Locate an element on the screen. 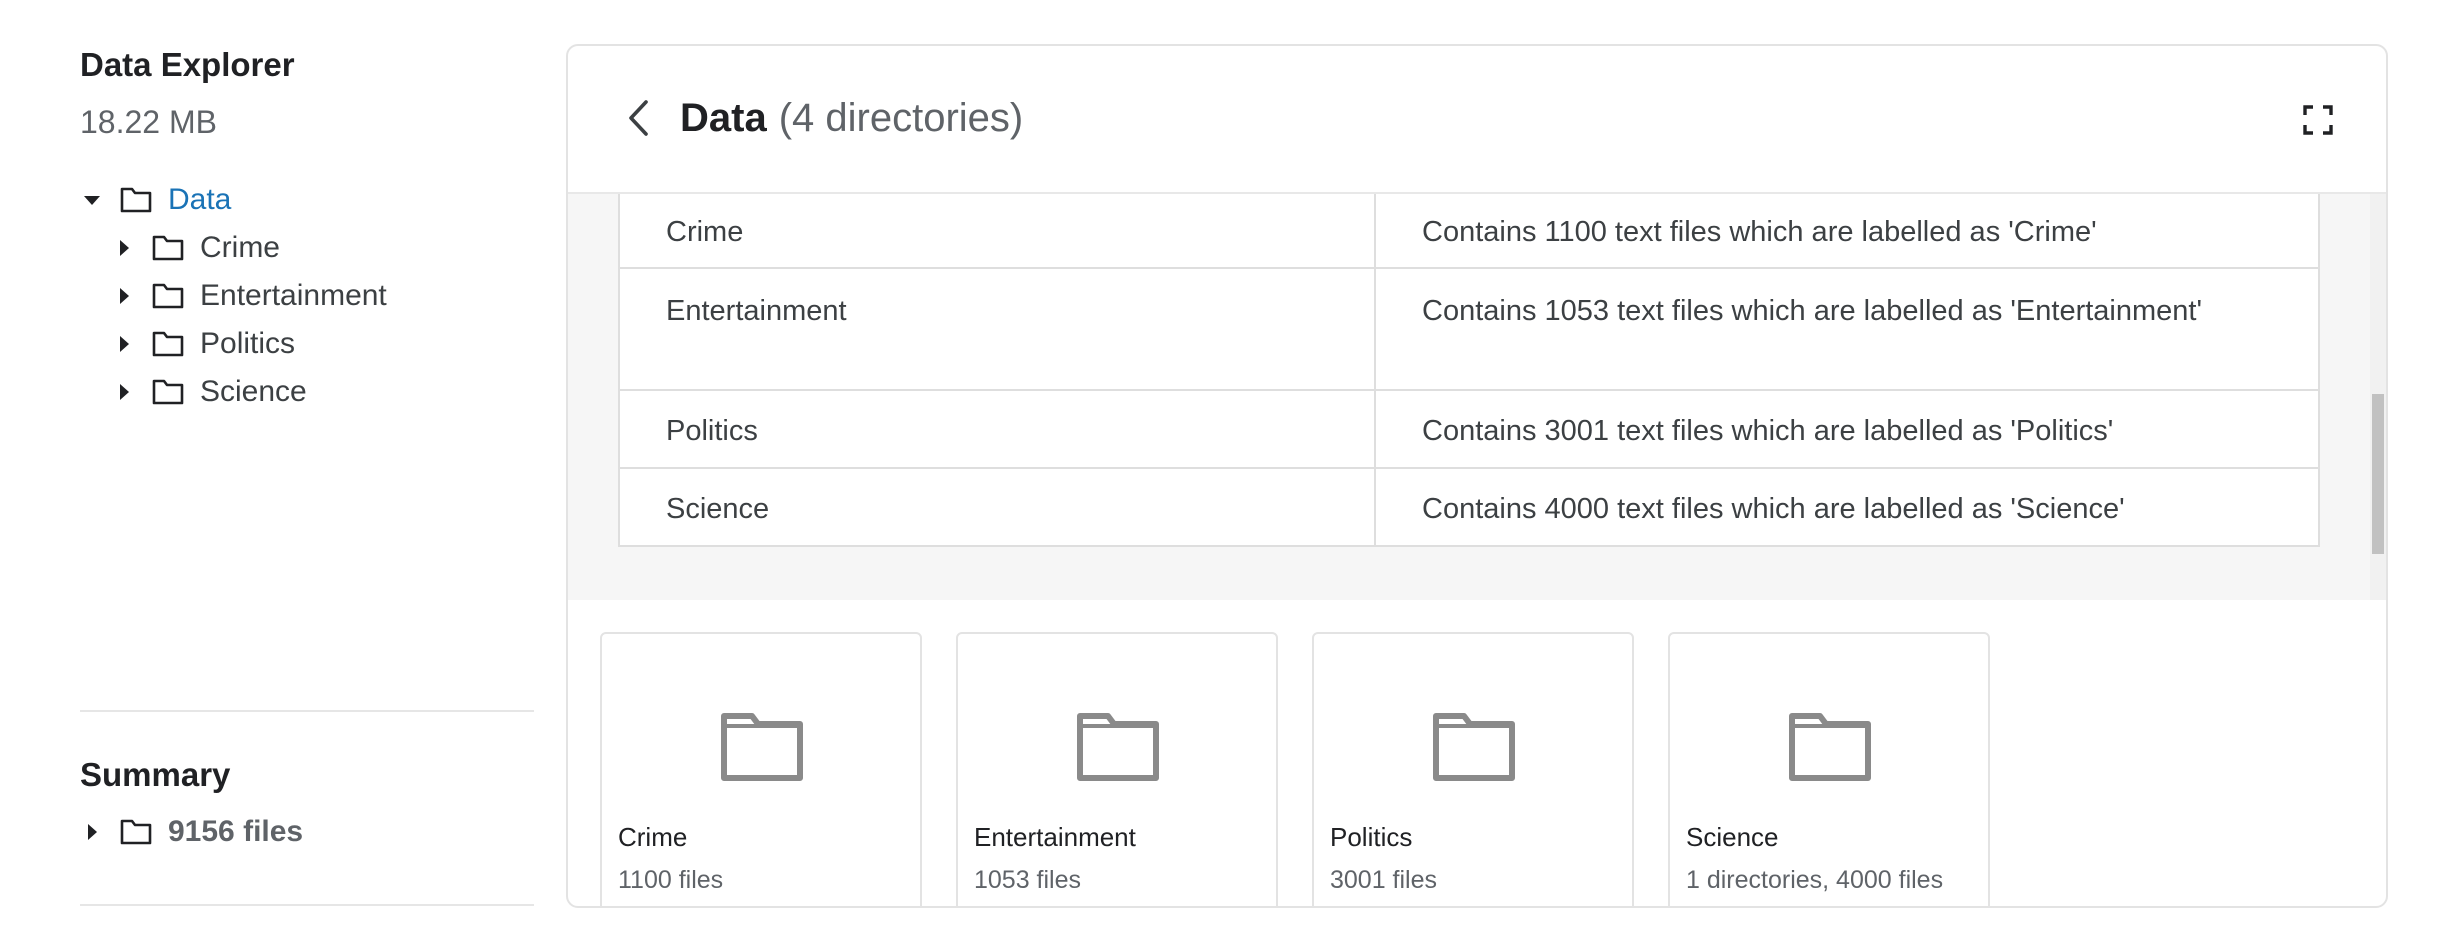 The height and width of the screenshot is (952, 2444). table-cell-name: Crime is located at coordinates (997, 231).